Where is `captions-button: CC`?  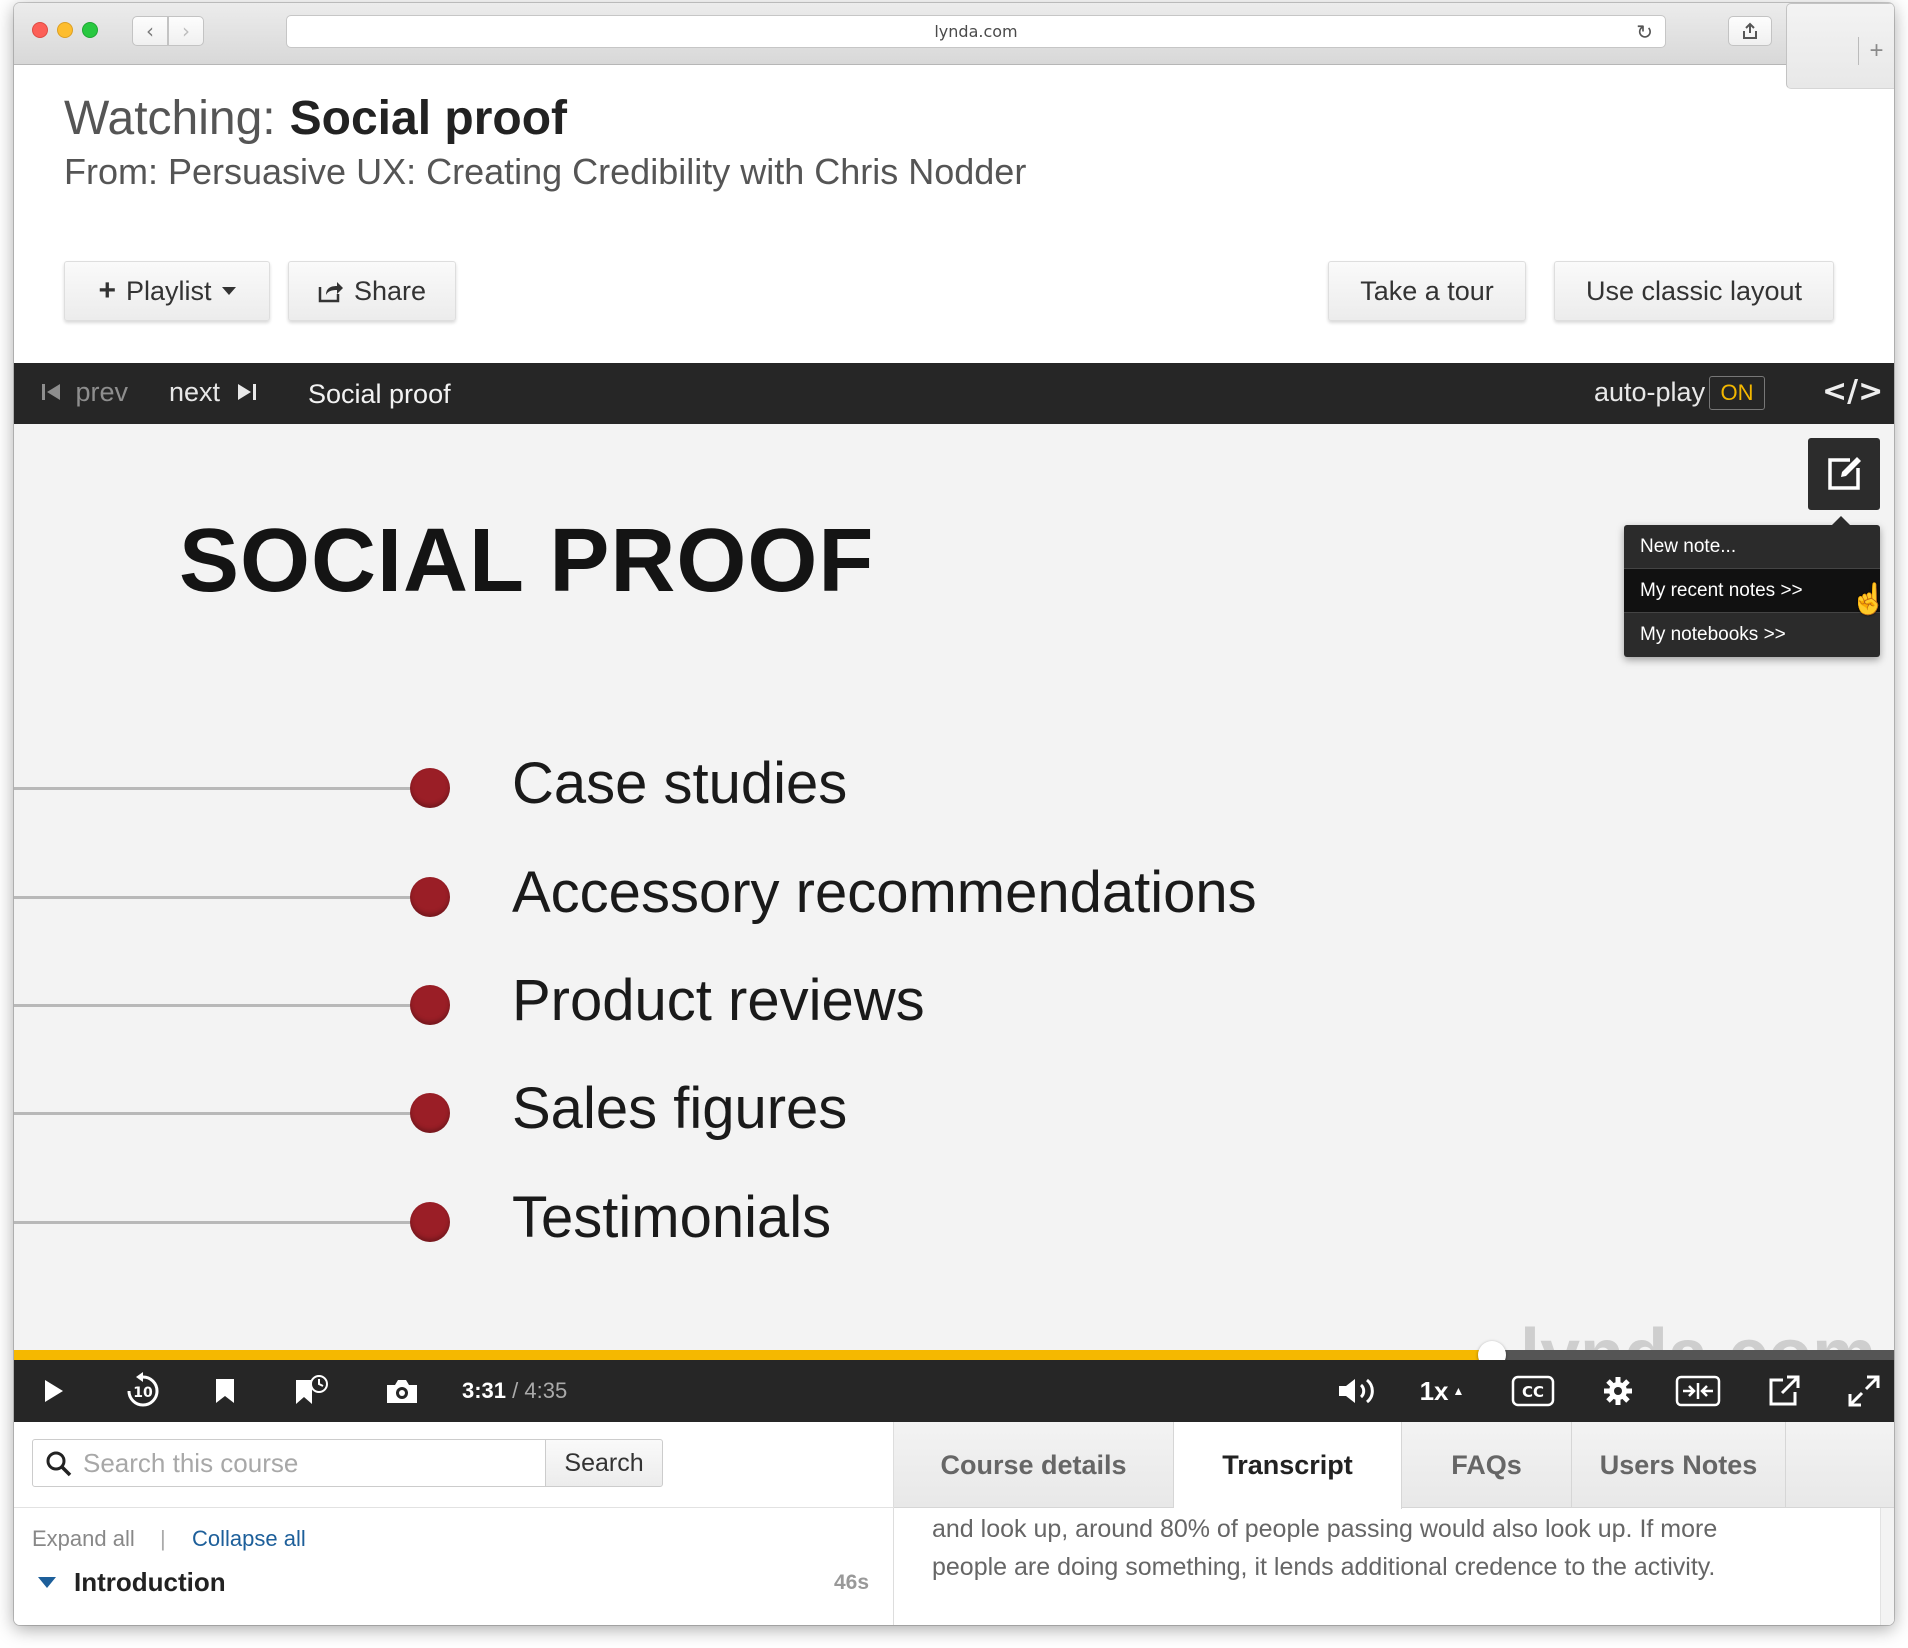 captions-button: CC is located at coordinates (1533, 1391).